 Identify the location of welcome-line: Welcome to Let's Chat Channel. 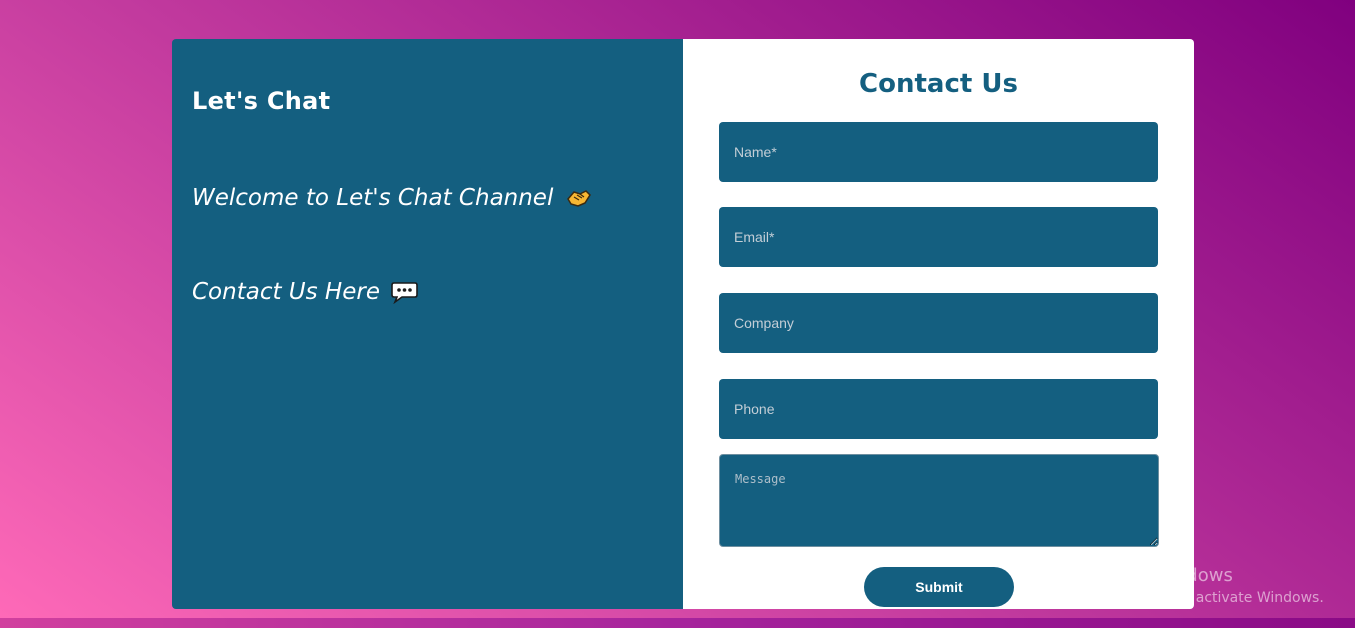
(427, 198).